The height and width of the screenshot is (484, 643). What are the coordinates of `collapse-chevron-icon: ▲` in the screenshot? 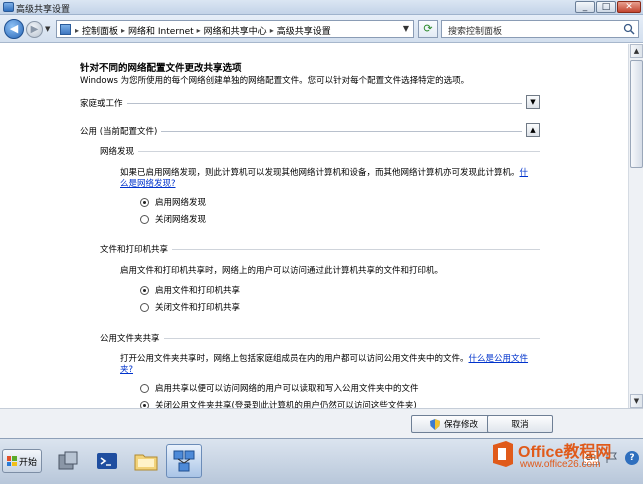 It's located at (533, 130).